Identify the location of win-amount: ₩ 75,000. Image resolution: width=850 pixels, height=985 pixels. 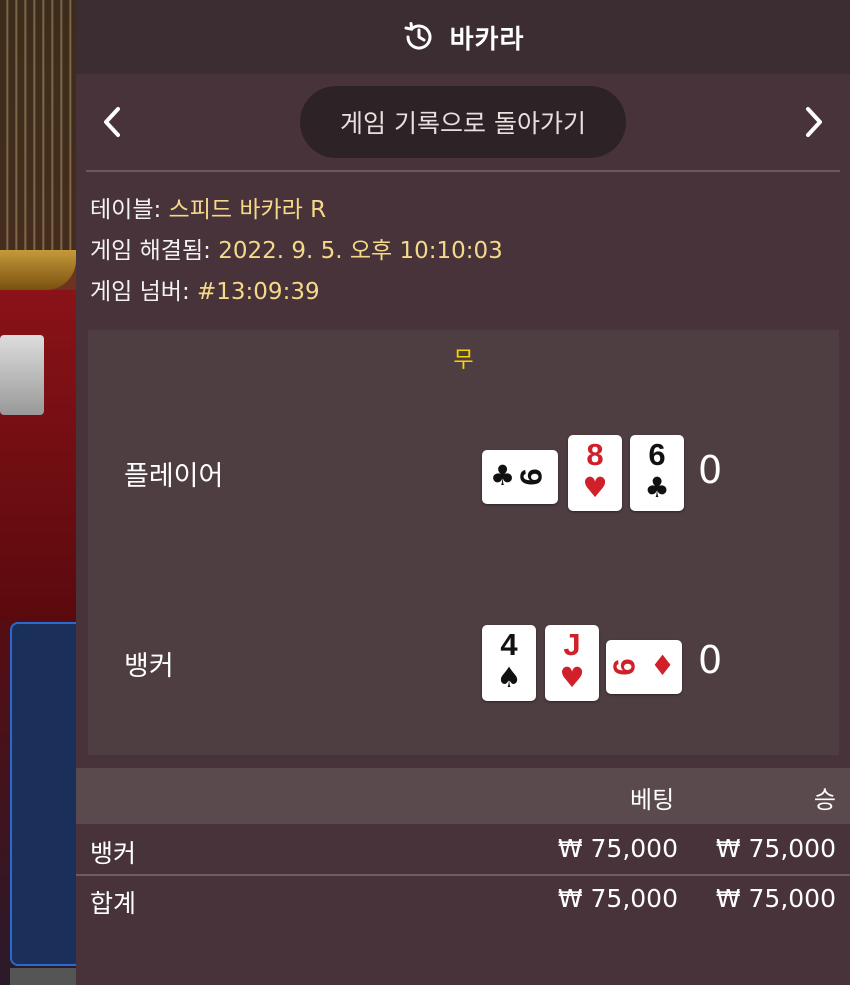
(775, 848).